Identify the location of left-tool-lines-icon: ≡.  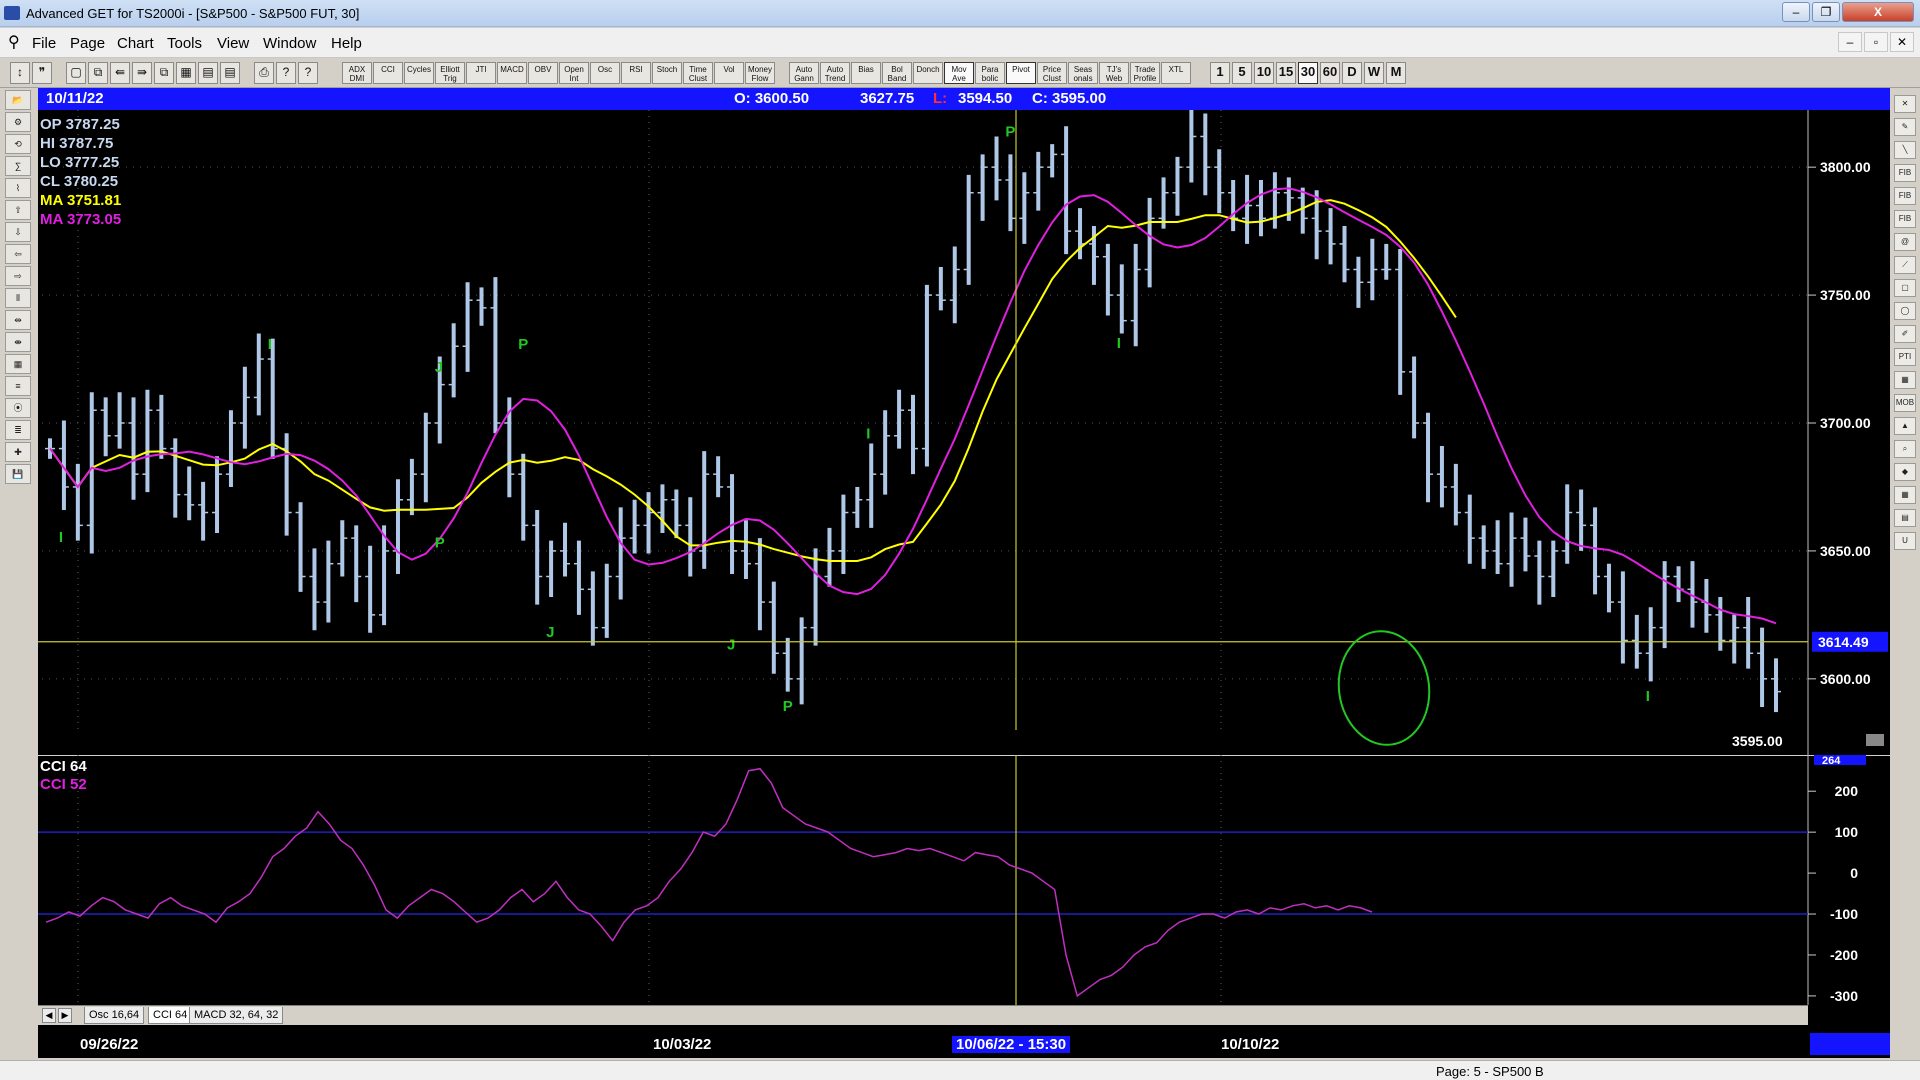
(18, 386).